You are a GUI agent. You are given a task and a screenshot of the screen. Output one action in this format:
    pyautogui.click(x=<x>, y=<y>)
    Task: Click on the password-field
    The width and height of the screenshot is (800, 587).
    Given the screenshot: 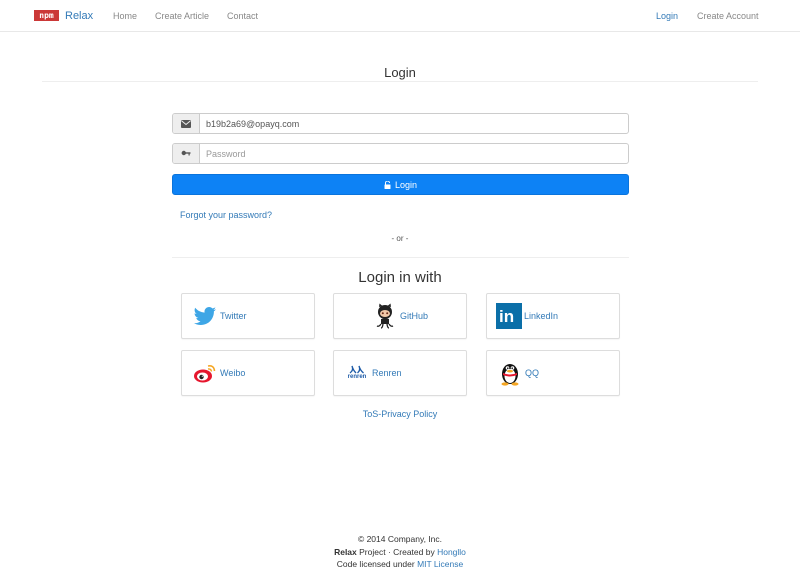 What is the action you would take?
    pyautogui.click(x=414, y=153)
    